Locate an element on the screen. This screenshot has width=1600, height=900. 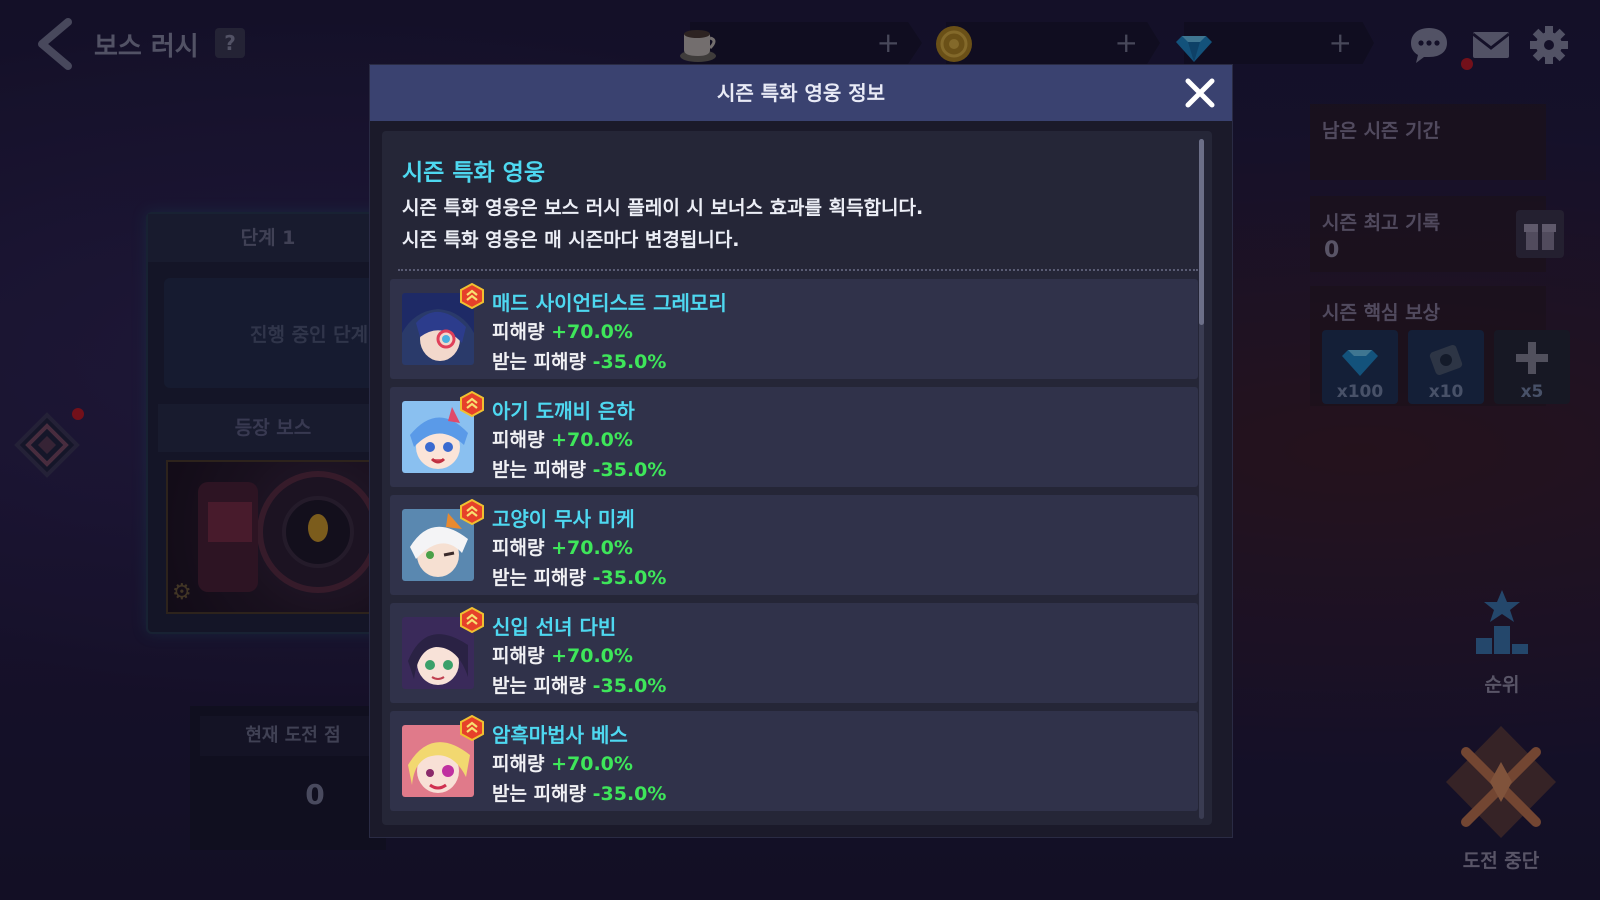
hero-name: 고양이 무사 미케 is located at coordinates (563, 519).